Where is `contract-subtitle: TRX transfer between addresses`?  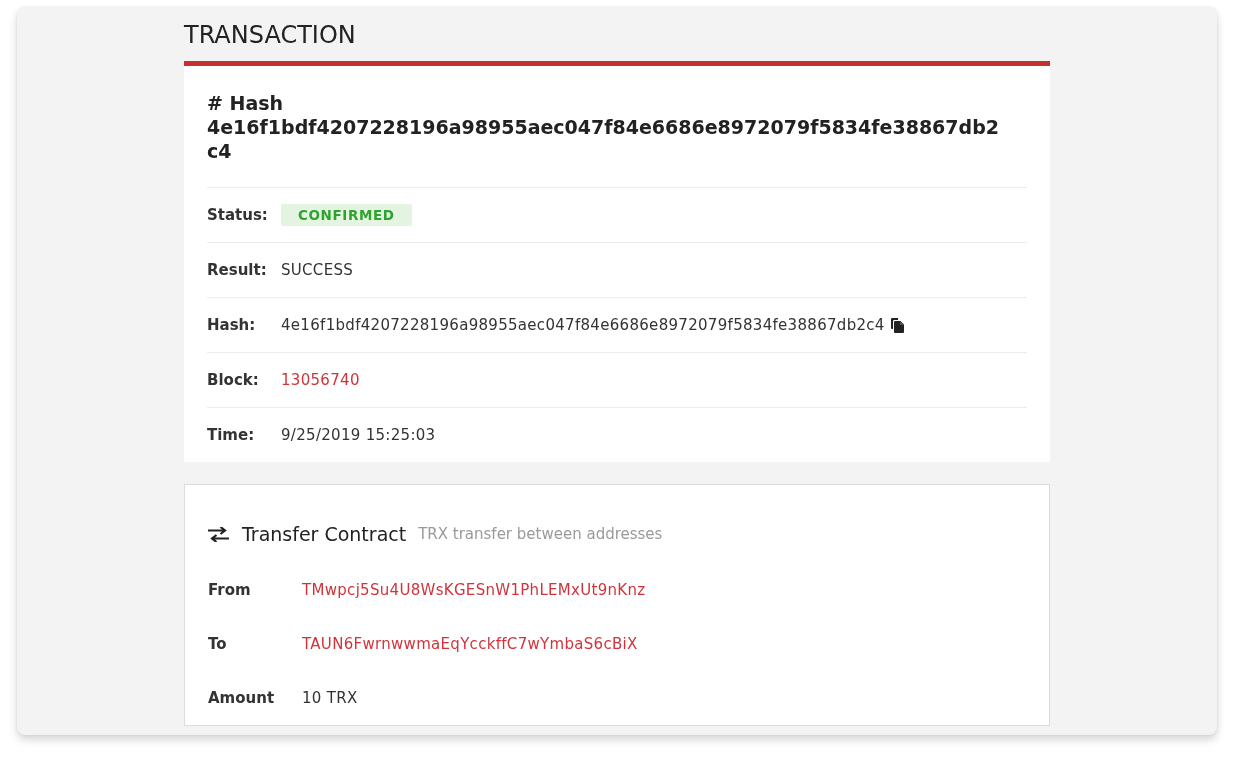
contract-subtitle: TRX transfer between addresses is located at coordinates (540, 534).